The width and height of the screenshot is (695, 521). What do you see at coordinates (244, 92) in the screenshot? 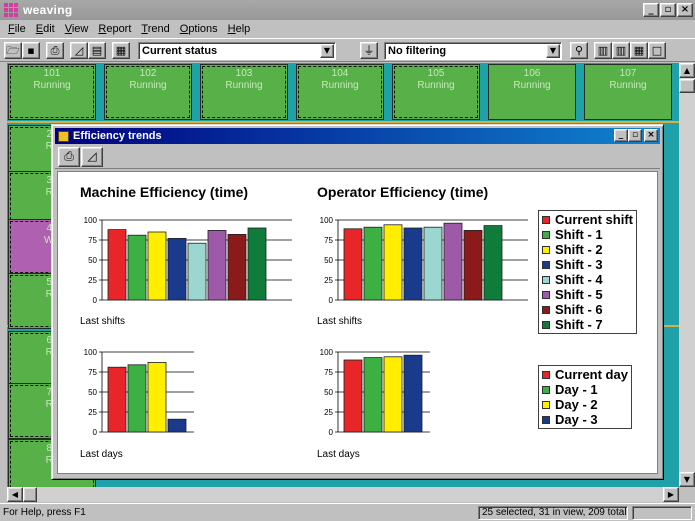
I see `machine-tile: 103 Running` at bounding box center [244, 92].